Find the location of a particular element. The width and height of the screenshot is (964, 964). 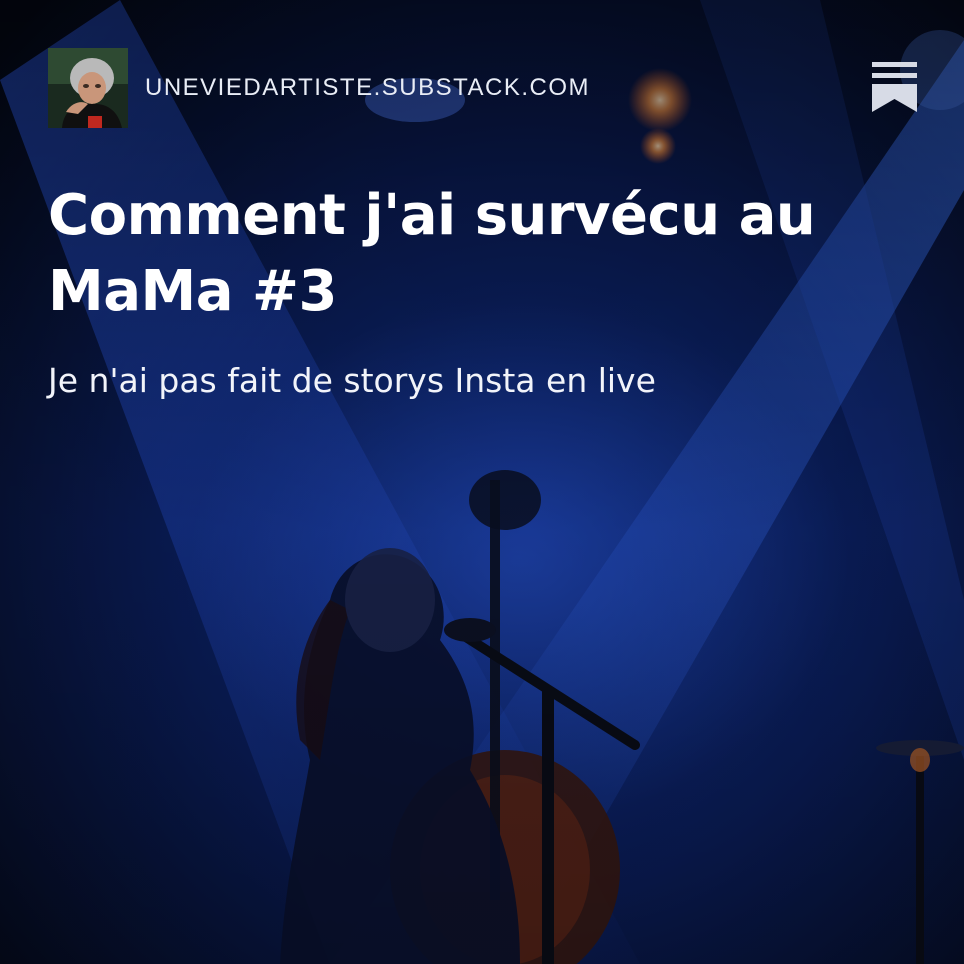

publication-domain: UNEVIEDARTISTE.SUBSTACK.COM is located at coordinates (367, 88).